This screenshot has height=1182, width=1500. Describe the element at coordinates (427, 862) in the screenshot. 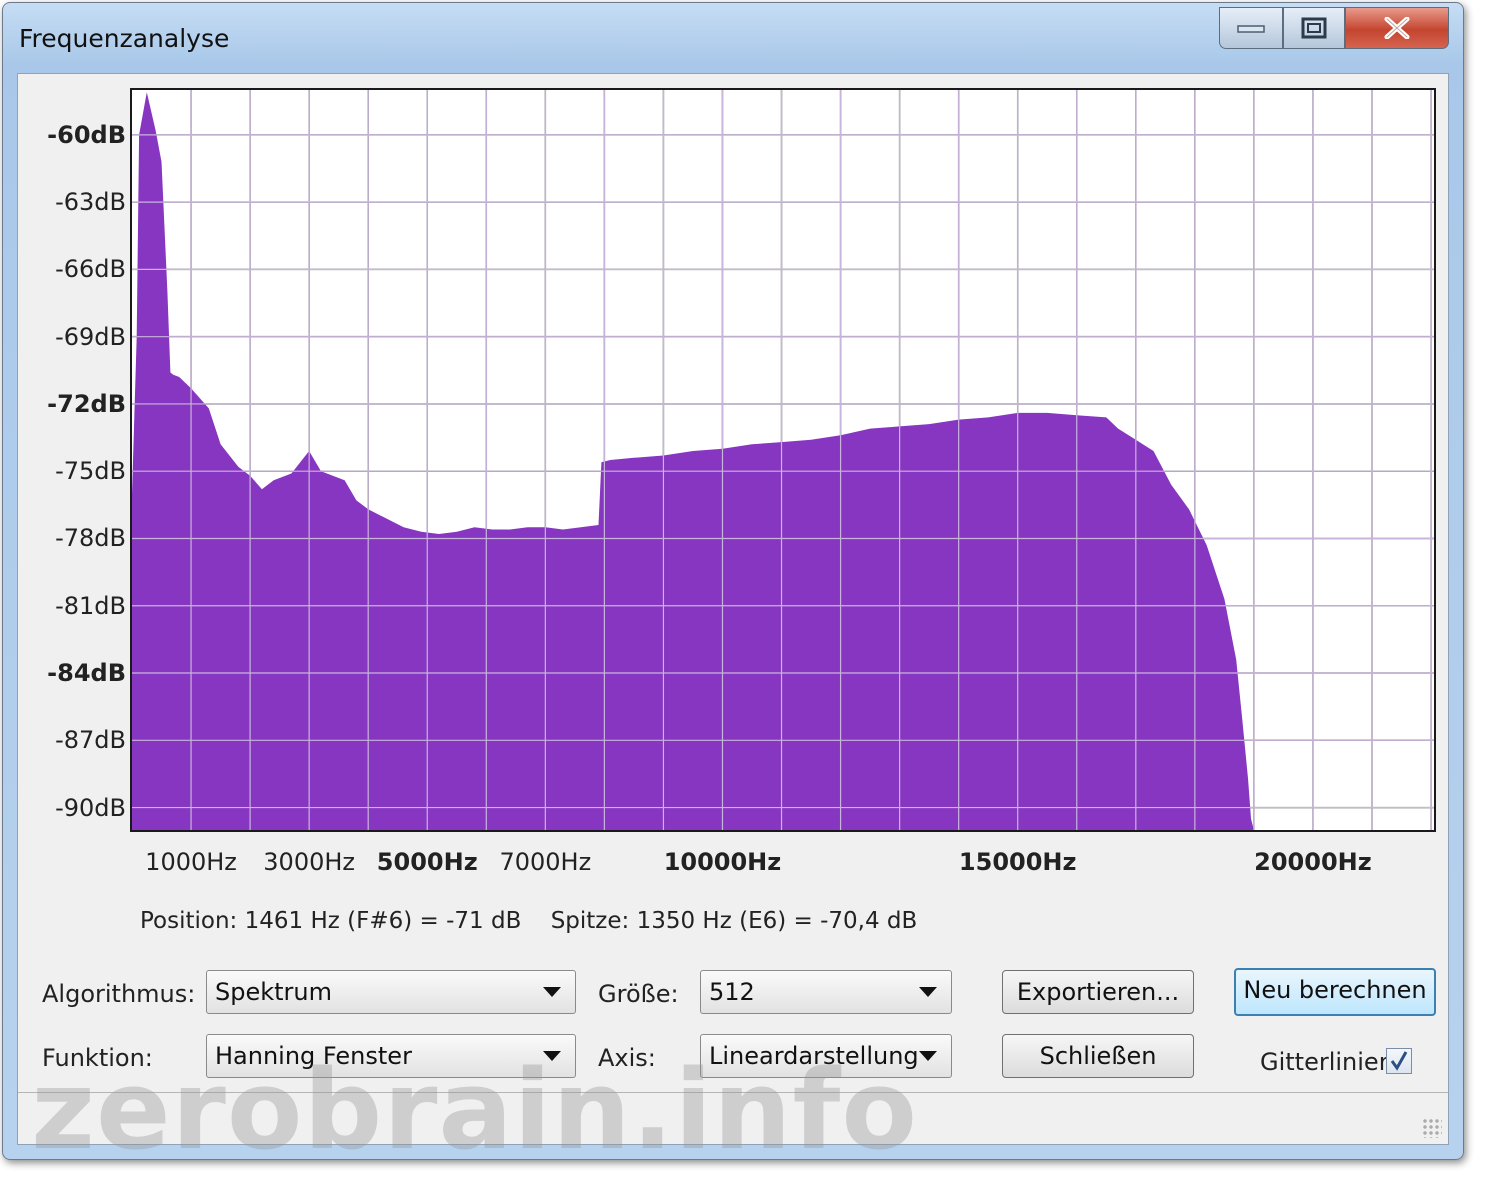

I see `x-tick-label: 5000Hz` at that location.